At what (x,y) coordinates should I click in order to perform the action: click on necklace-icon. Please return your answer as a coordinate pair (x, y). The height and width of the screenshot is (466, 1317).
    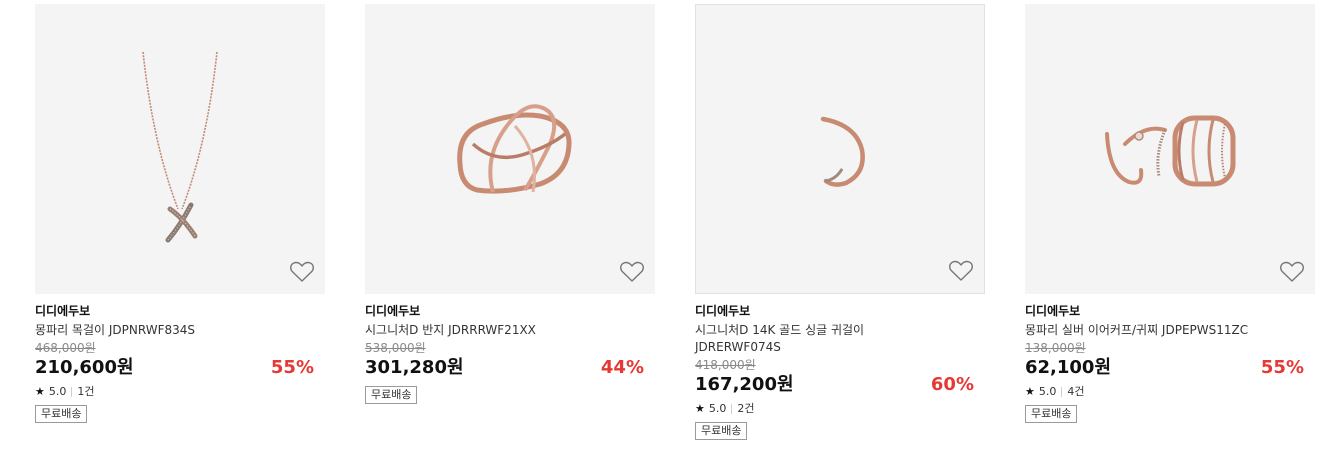
    Looking at the image, I should click on (180, 147).